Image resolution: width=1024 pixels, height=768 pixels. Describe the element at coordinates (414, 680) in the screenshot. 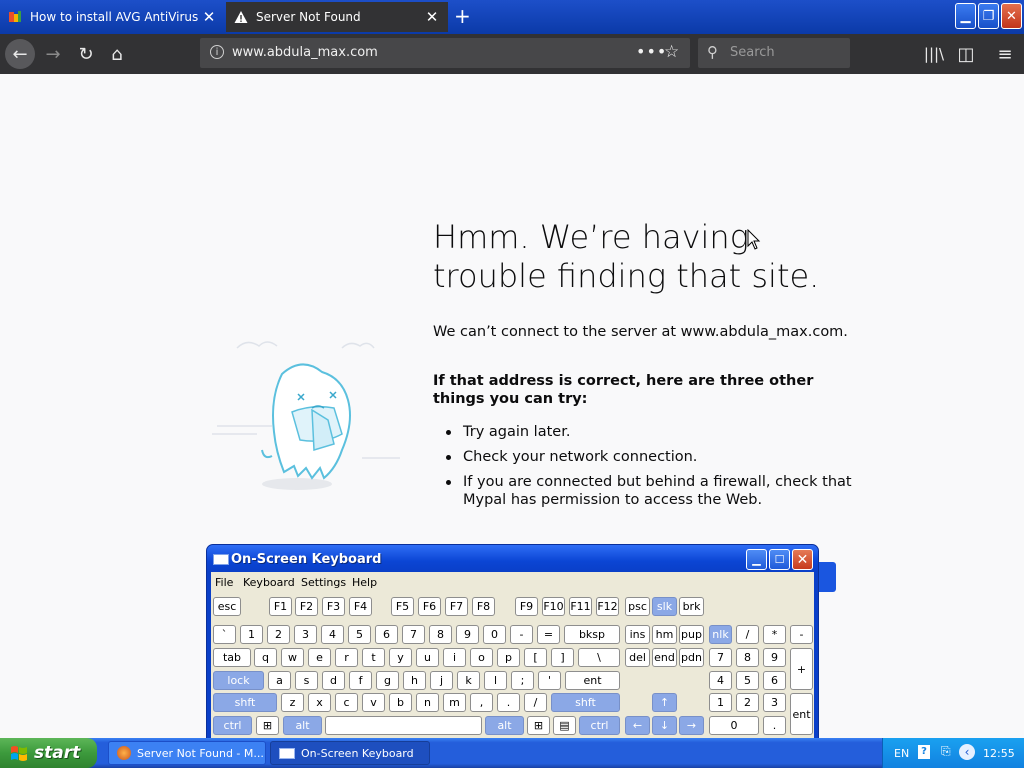

I see `key-h: h` at that location.